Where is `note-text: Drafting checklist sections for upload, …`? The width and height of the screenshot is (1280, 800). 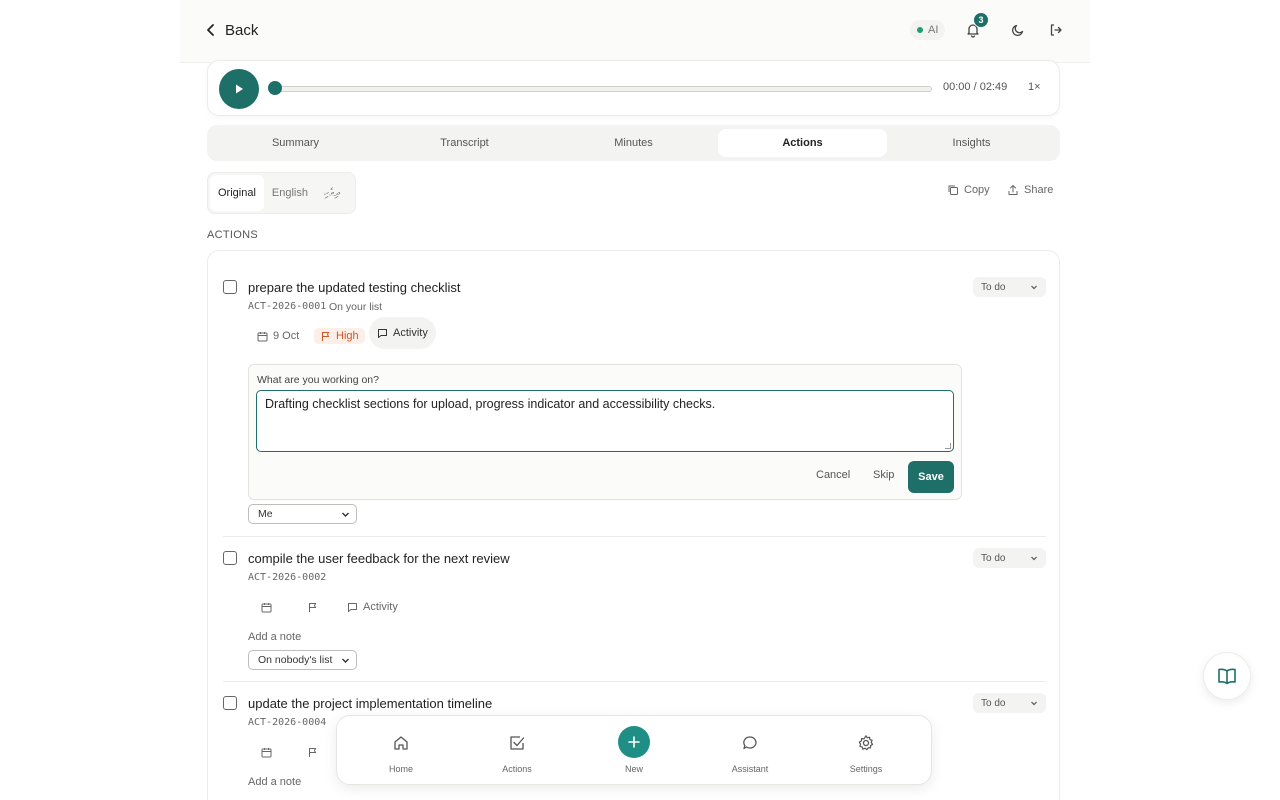
note-text: Drafting checklist sections for upload, … is located at coordinates (490, 404).